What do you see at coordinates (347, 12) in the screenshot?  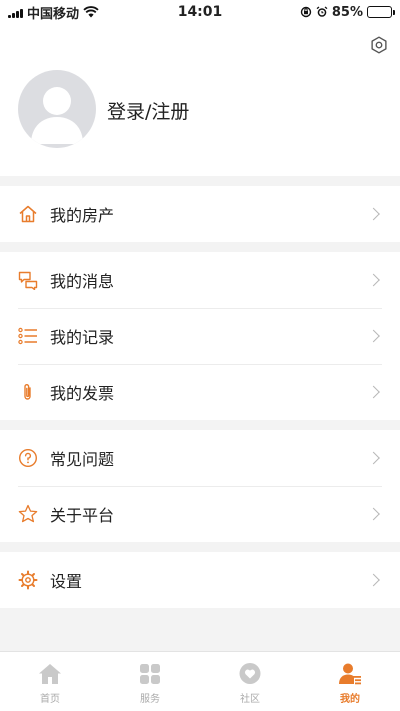 I see `battery-percentage: 85%` at bounding box center [347, 12].